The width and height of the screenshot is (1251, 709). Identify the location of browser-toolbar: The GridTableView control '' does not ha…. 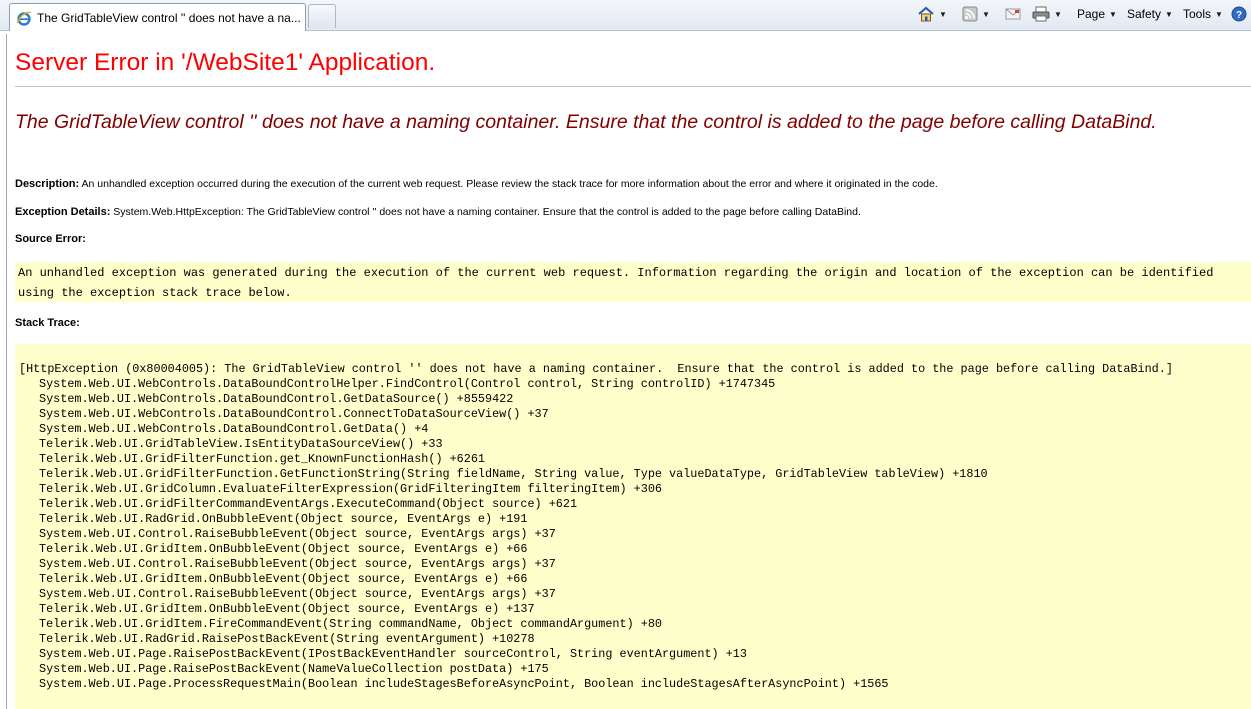
(625, 15).